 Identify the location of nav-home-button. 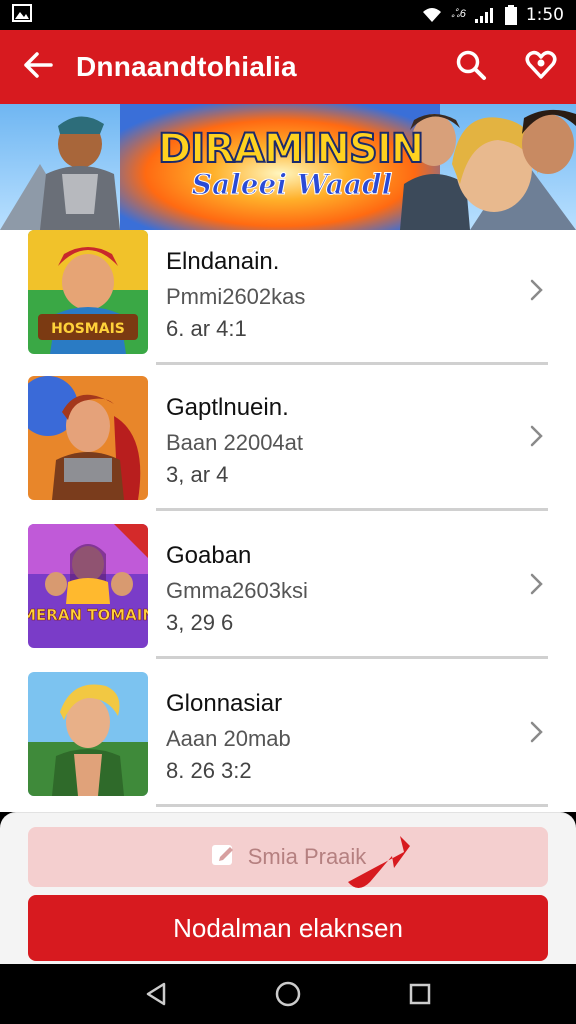
(288, 994).